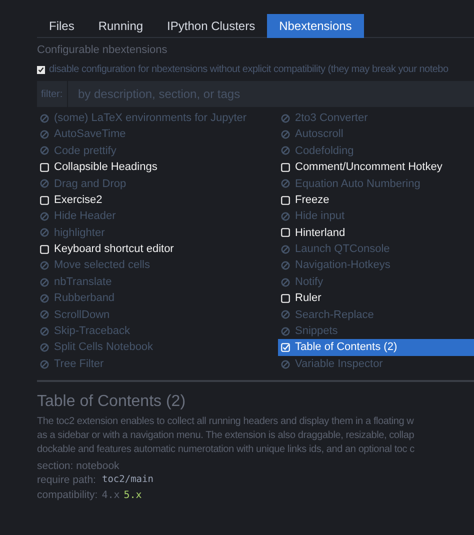 Image resolution: width=474 pixels, height=535 pixels. Describe the element at coordinates (376, 216) in the screenshot. I see `extension-item: Hide input` at that location.